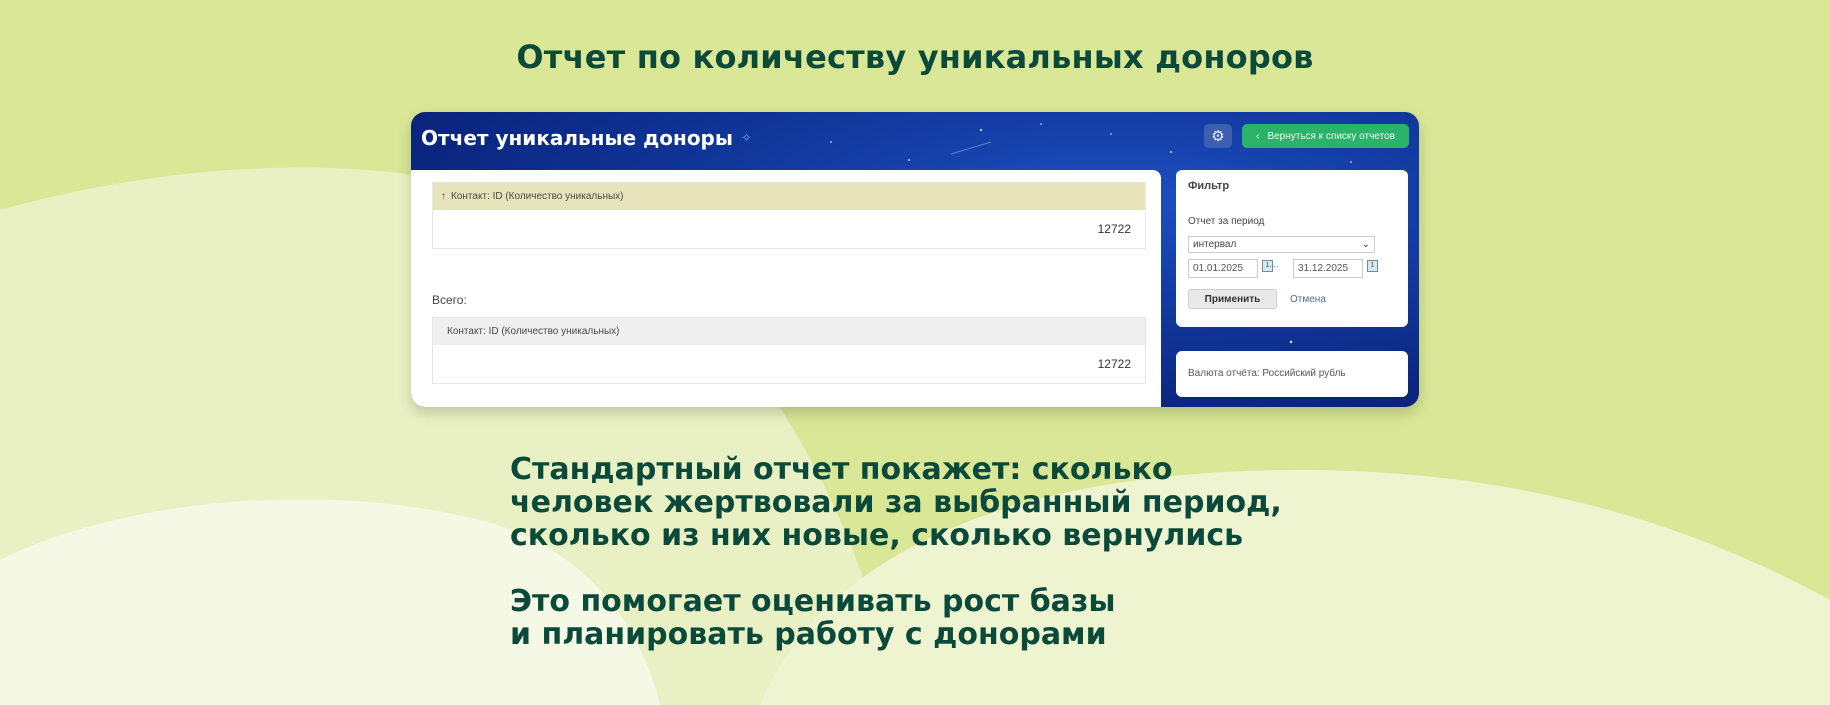  What do you see at coordinates (1114, 364) in the screenshot?
I see `total-value: 12722` at bounding box center [1114, 364].